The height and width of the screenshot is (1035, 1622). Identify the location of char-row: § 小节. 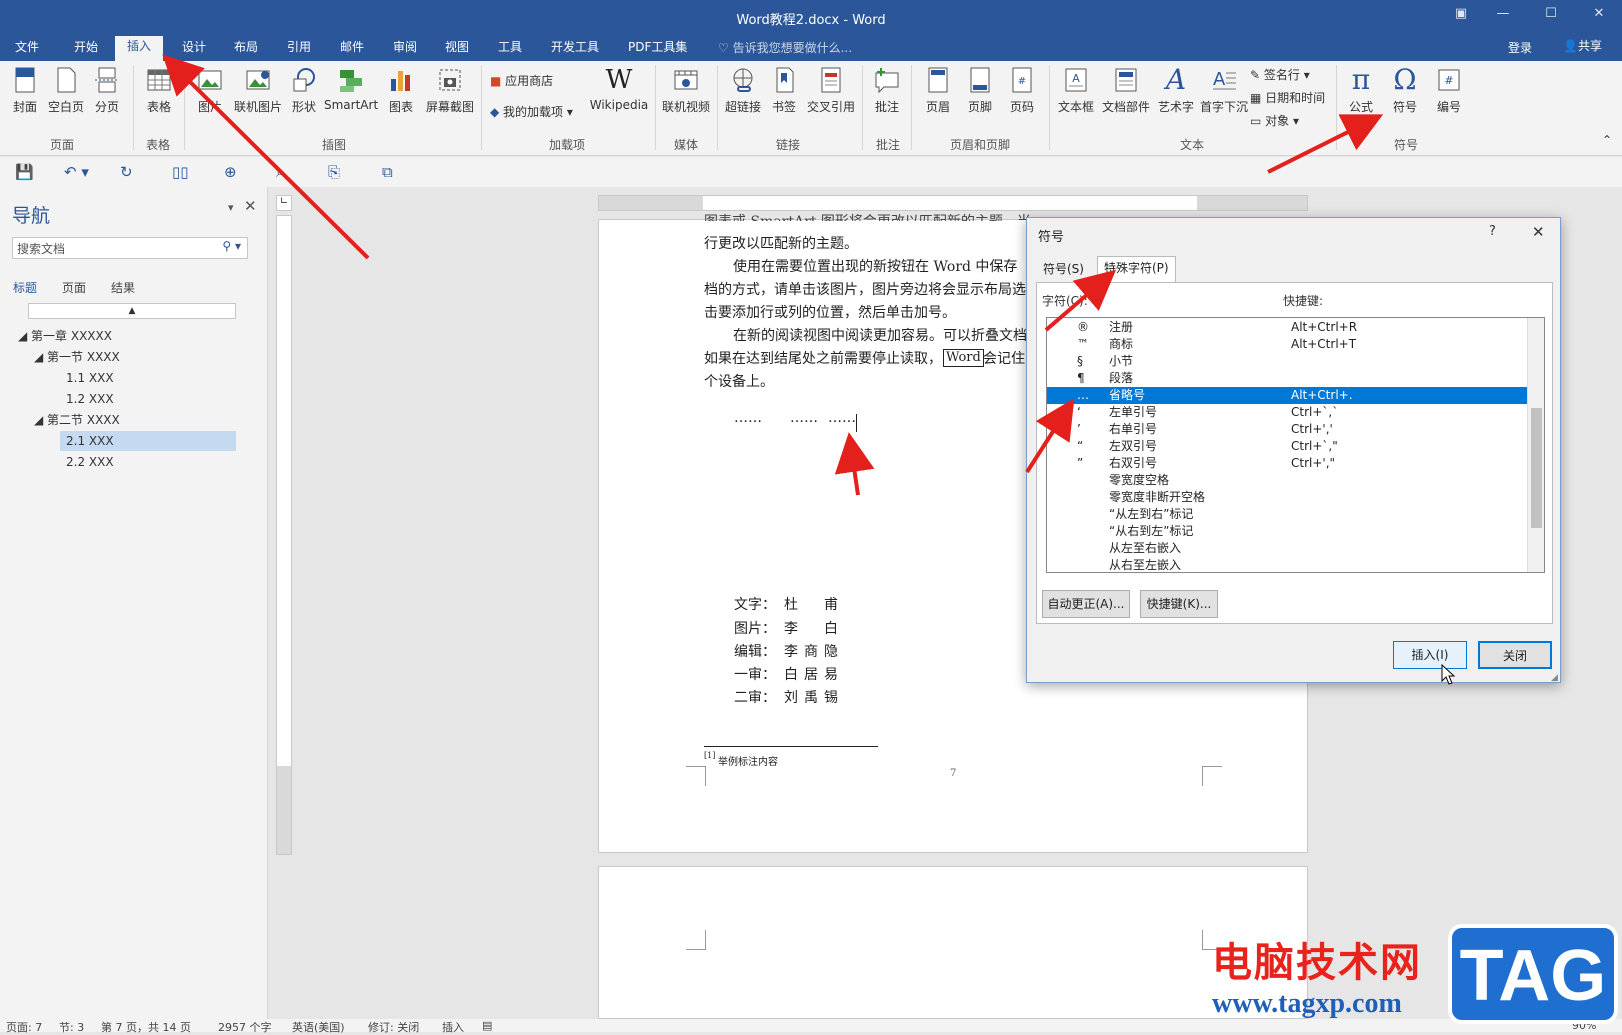
(1287, 361).